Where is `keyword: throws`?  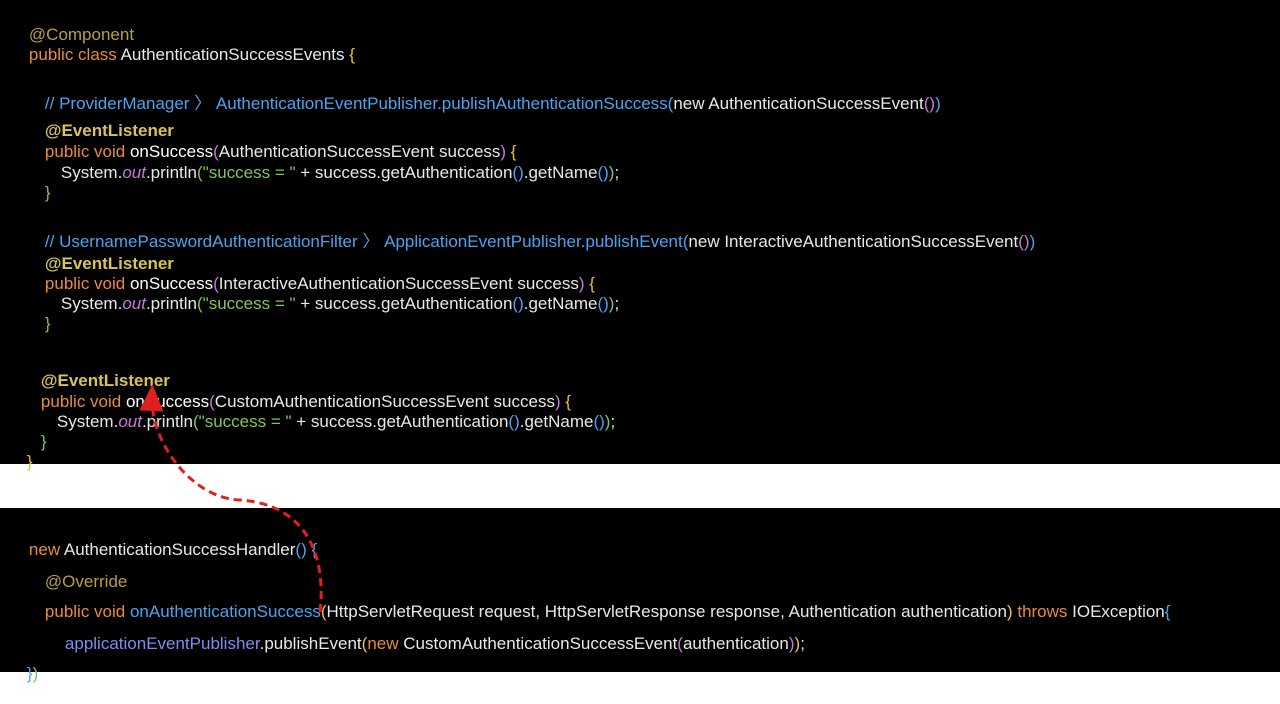
keyword: throws is located at coordinates (1040, 611).